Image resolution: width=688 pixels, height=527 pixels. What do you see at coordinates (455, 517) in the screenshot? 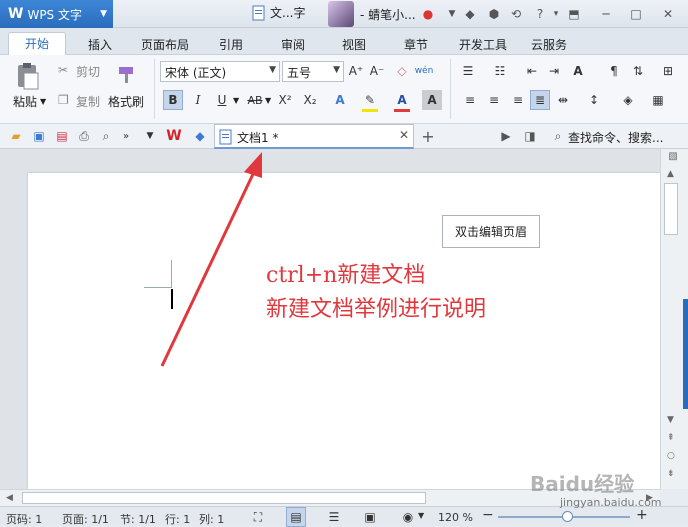
I see `zoom-level: 120 %` at bounding box center [455, 517].